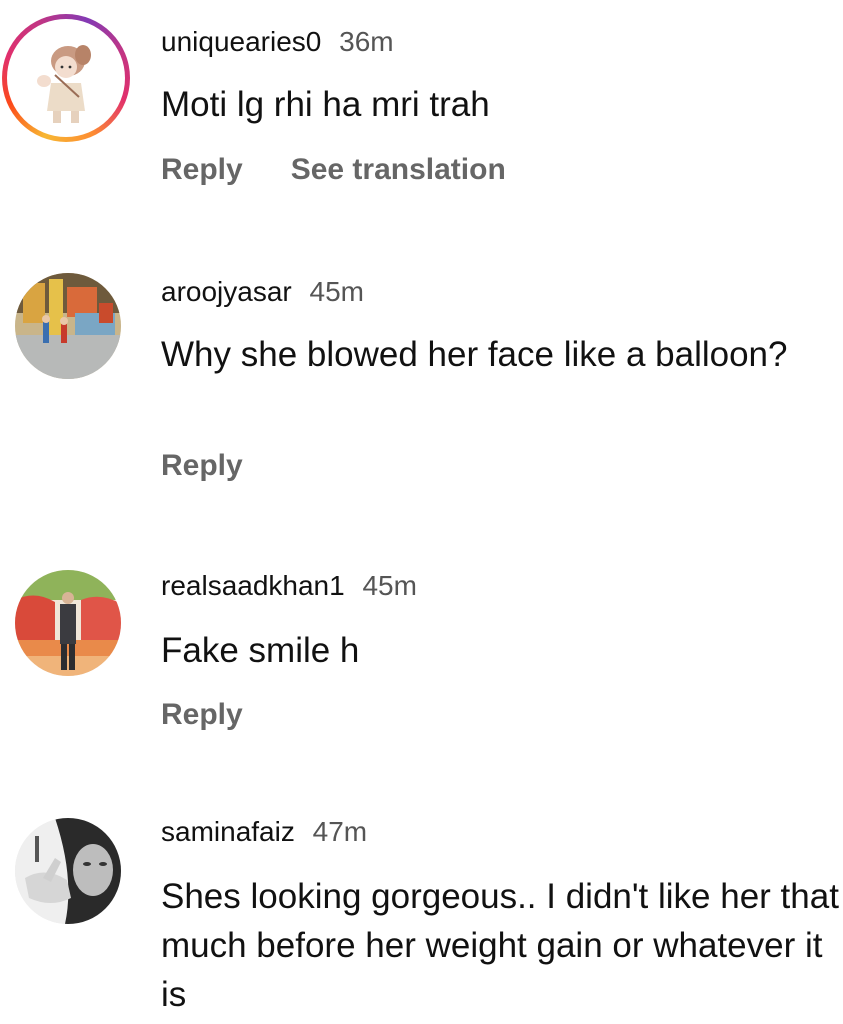 This screenshot has width=843, height=1024. I want to click on comment-meta: realsaadkhan1 45m, so click(289, 586).